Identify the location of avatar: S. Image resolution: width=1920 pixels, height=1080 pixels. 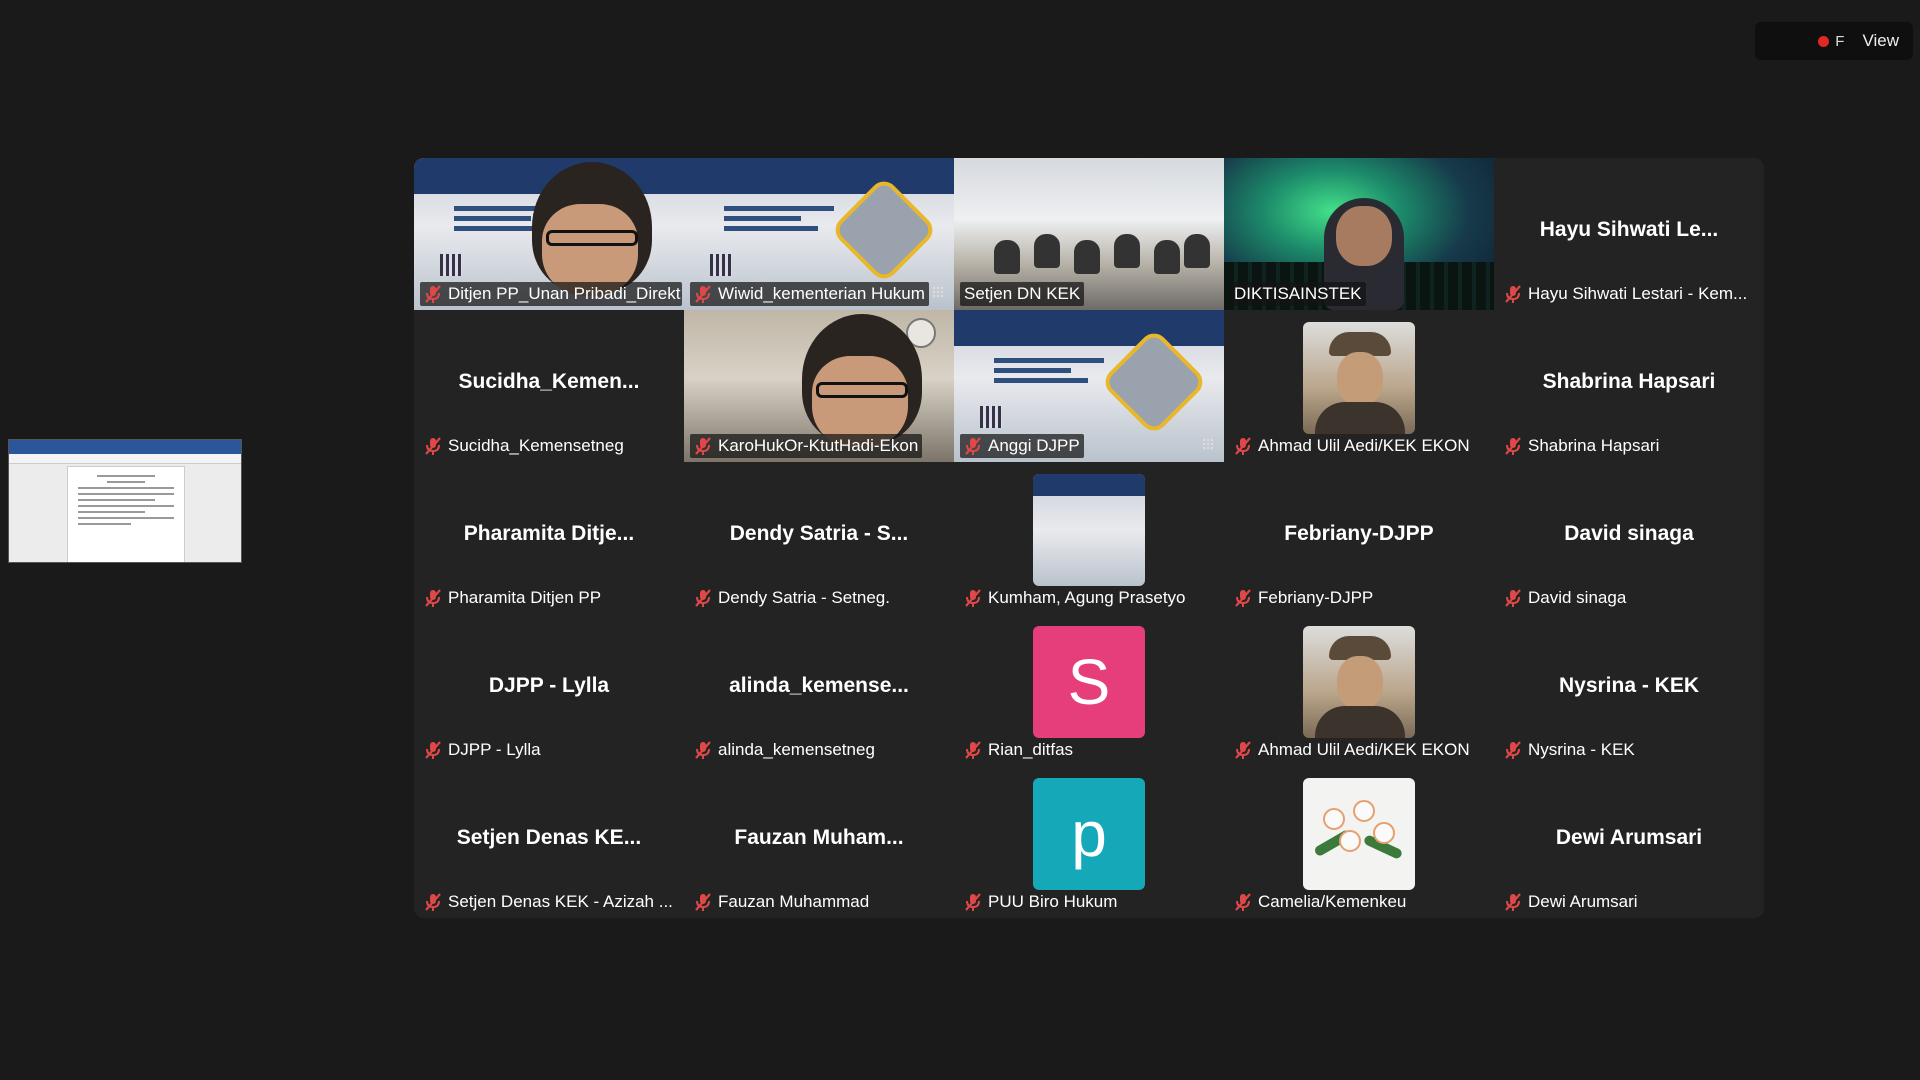
(1089, 682).